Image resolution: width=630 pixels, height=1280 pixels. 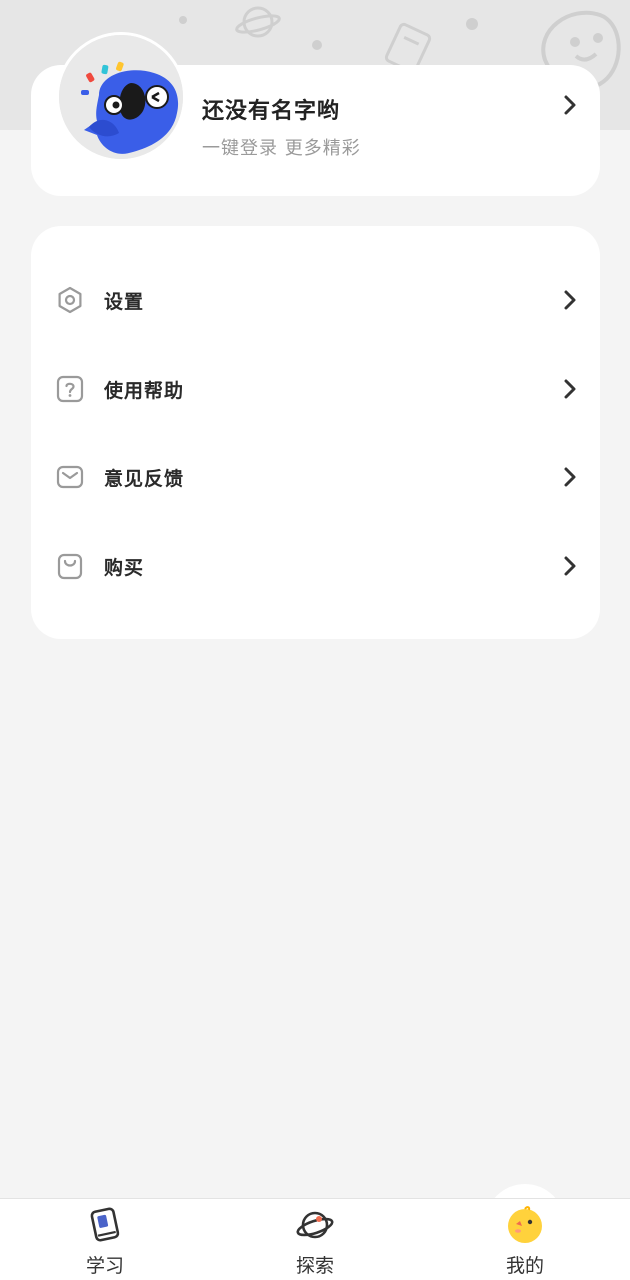 What do you see at coordinates (524, 1266) in the screenshot?
I see `tab-label: 我的` at bounding box center [524, 1266].